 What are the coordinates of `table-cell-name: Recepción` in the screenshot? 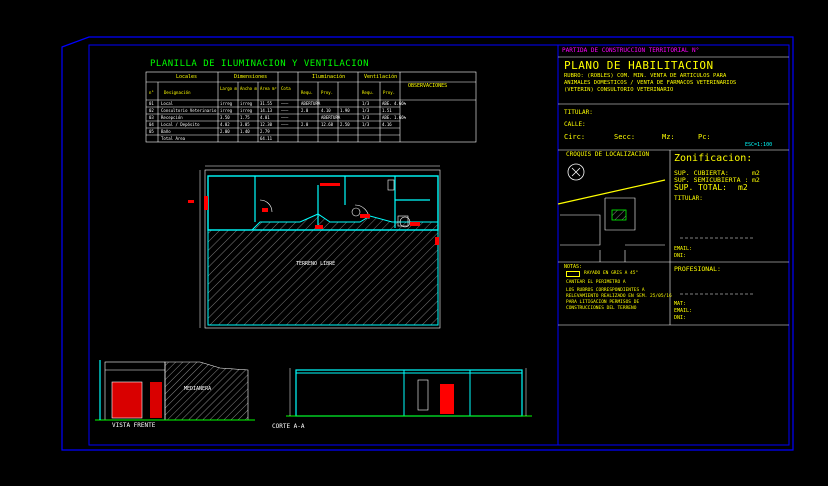 It's located at (172, 117).